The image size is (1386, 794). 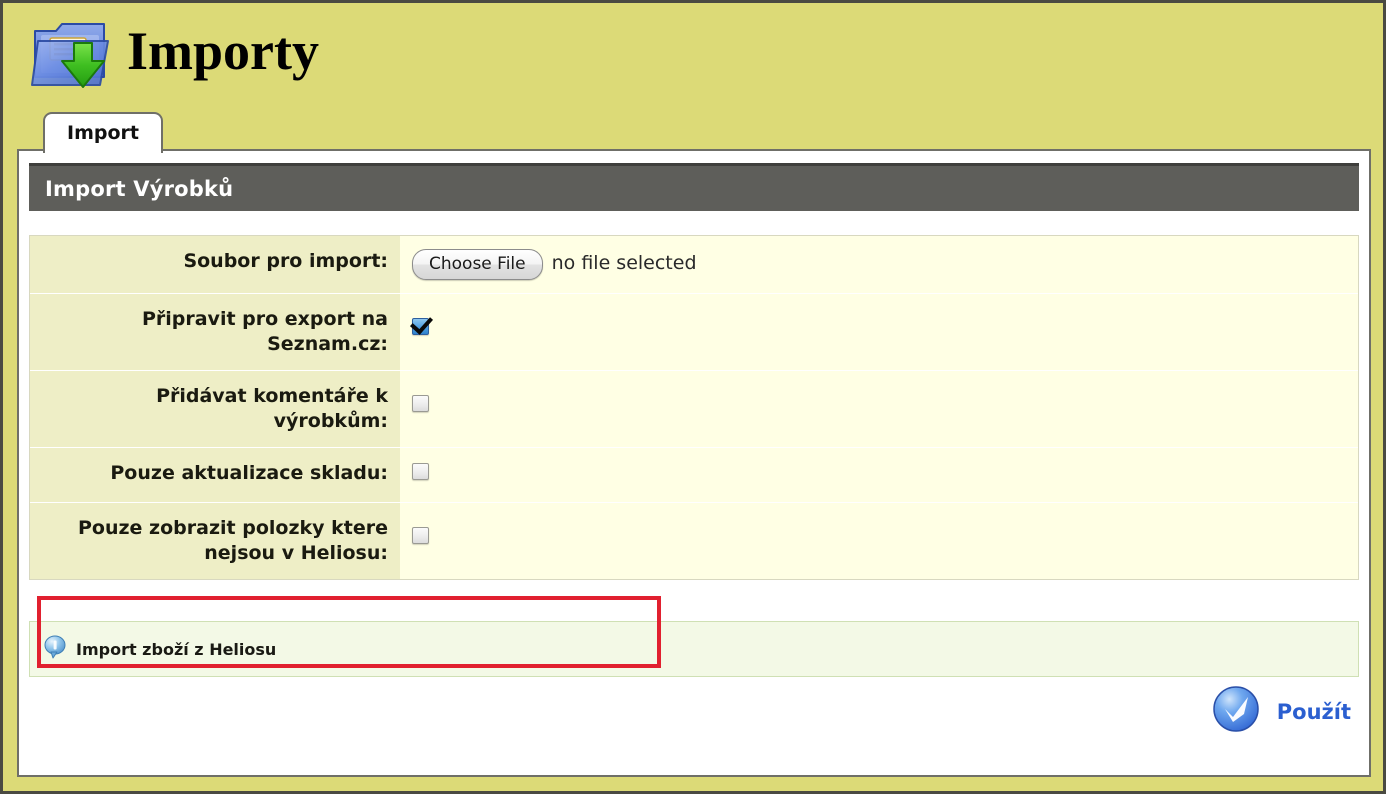 I want to click on note-panel: Import zboží z Heliosu, so click(x=694, y=649).